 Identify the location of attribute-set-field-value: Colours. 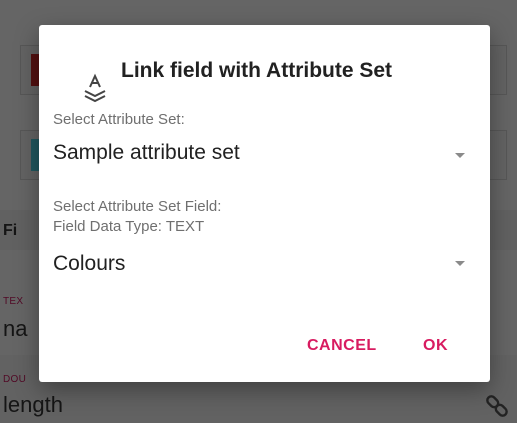
(89, 263).